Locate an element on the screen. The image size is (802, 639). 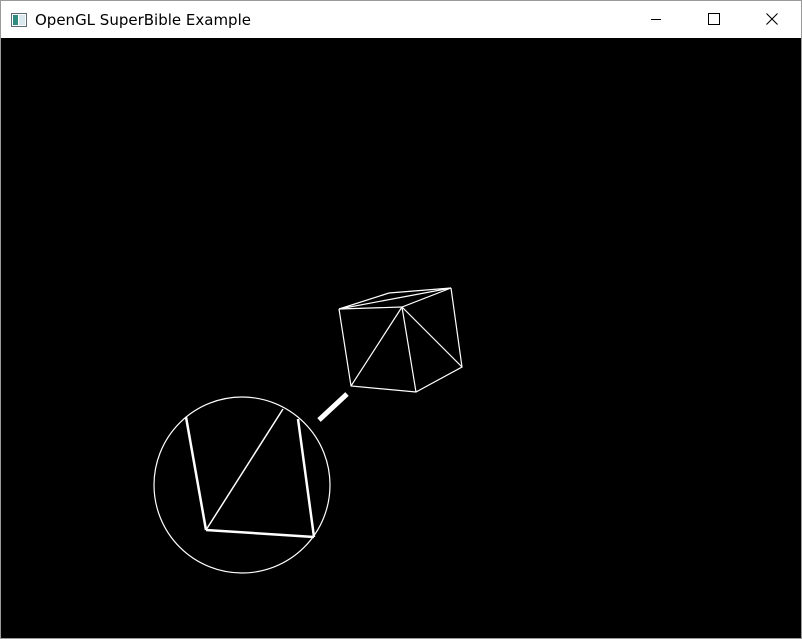
minimize-button is located at coordinates (656, 19).